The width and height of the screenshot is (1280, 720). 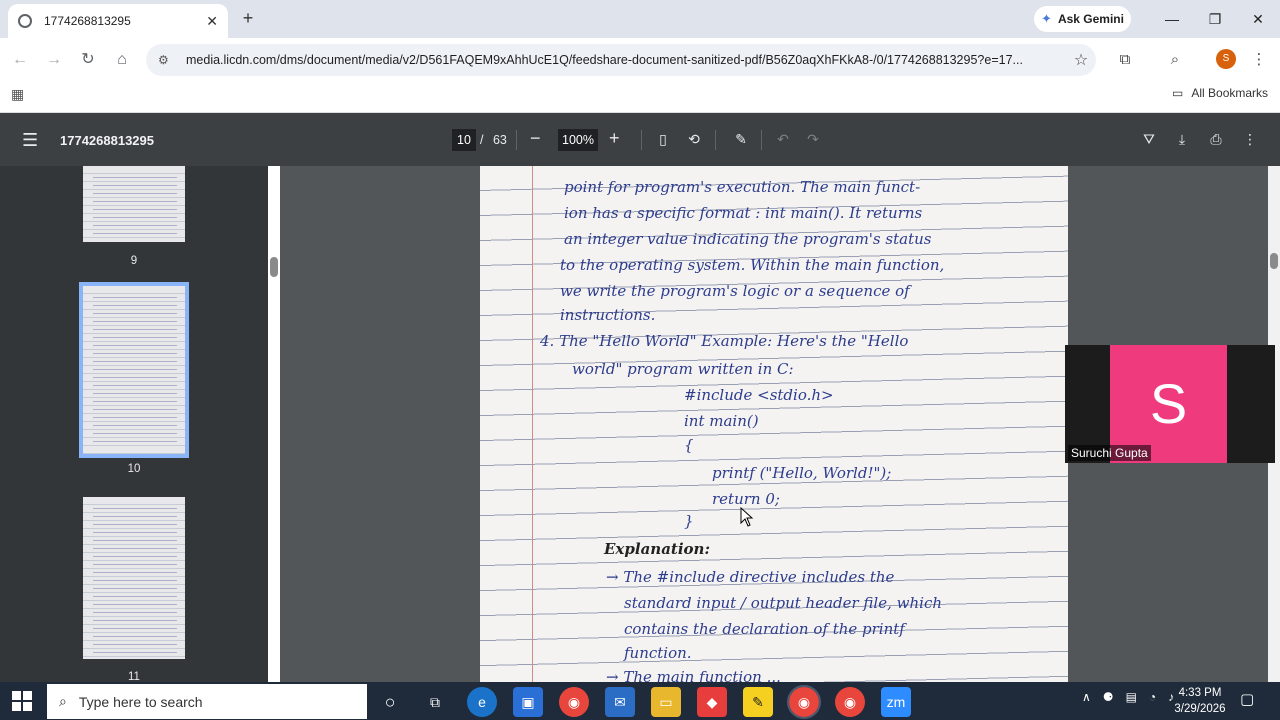 What do you see at coordinates (1274, 261) in the screenshot?
I see `viewer-scroll-thumb` at bounding box center [1274, 261].